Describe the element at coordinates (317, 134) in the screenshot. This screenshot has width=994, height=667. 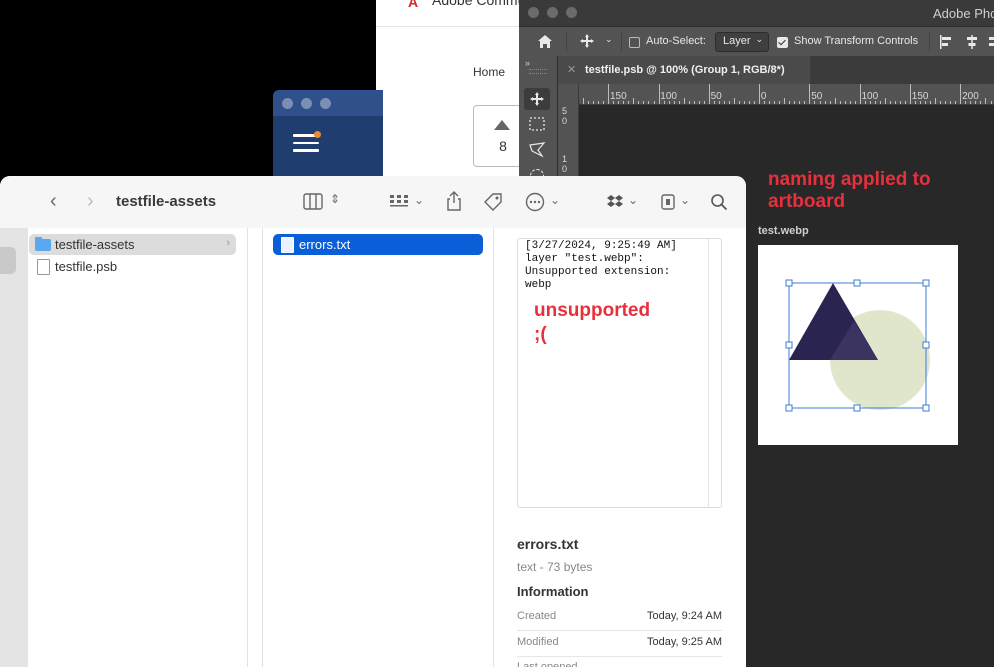
I see `notification-dot-icon` at that location.